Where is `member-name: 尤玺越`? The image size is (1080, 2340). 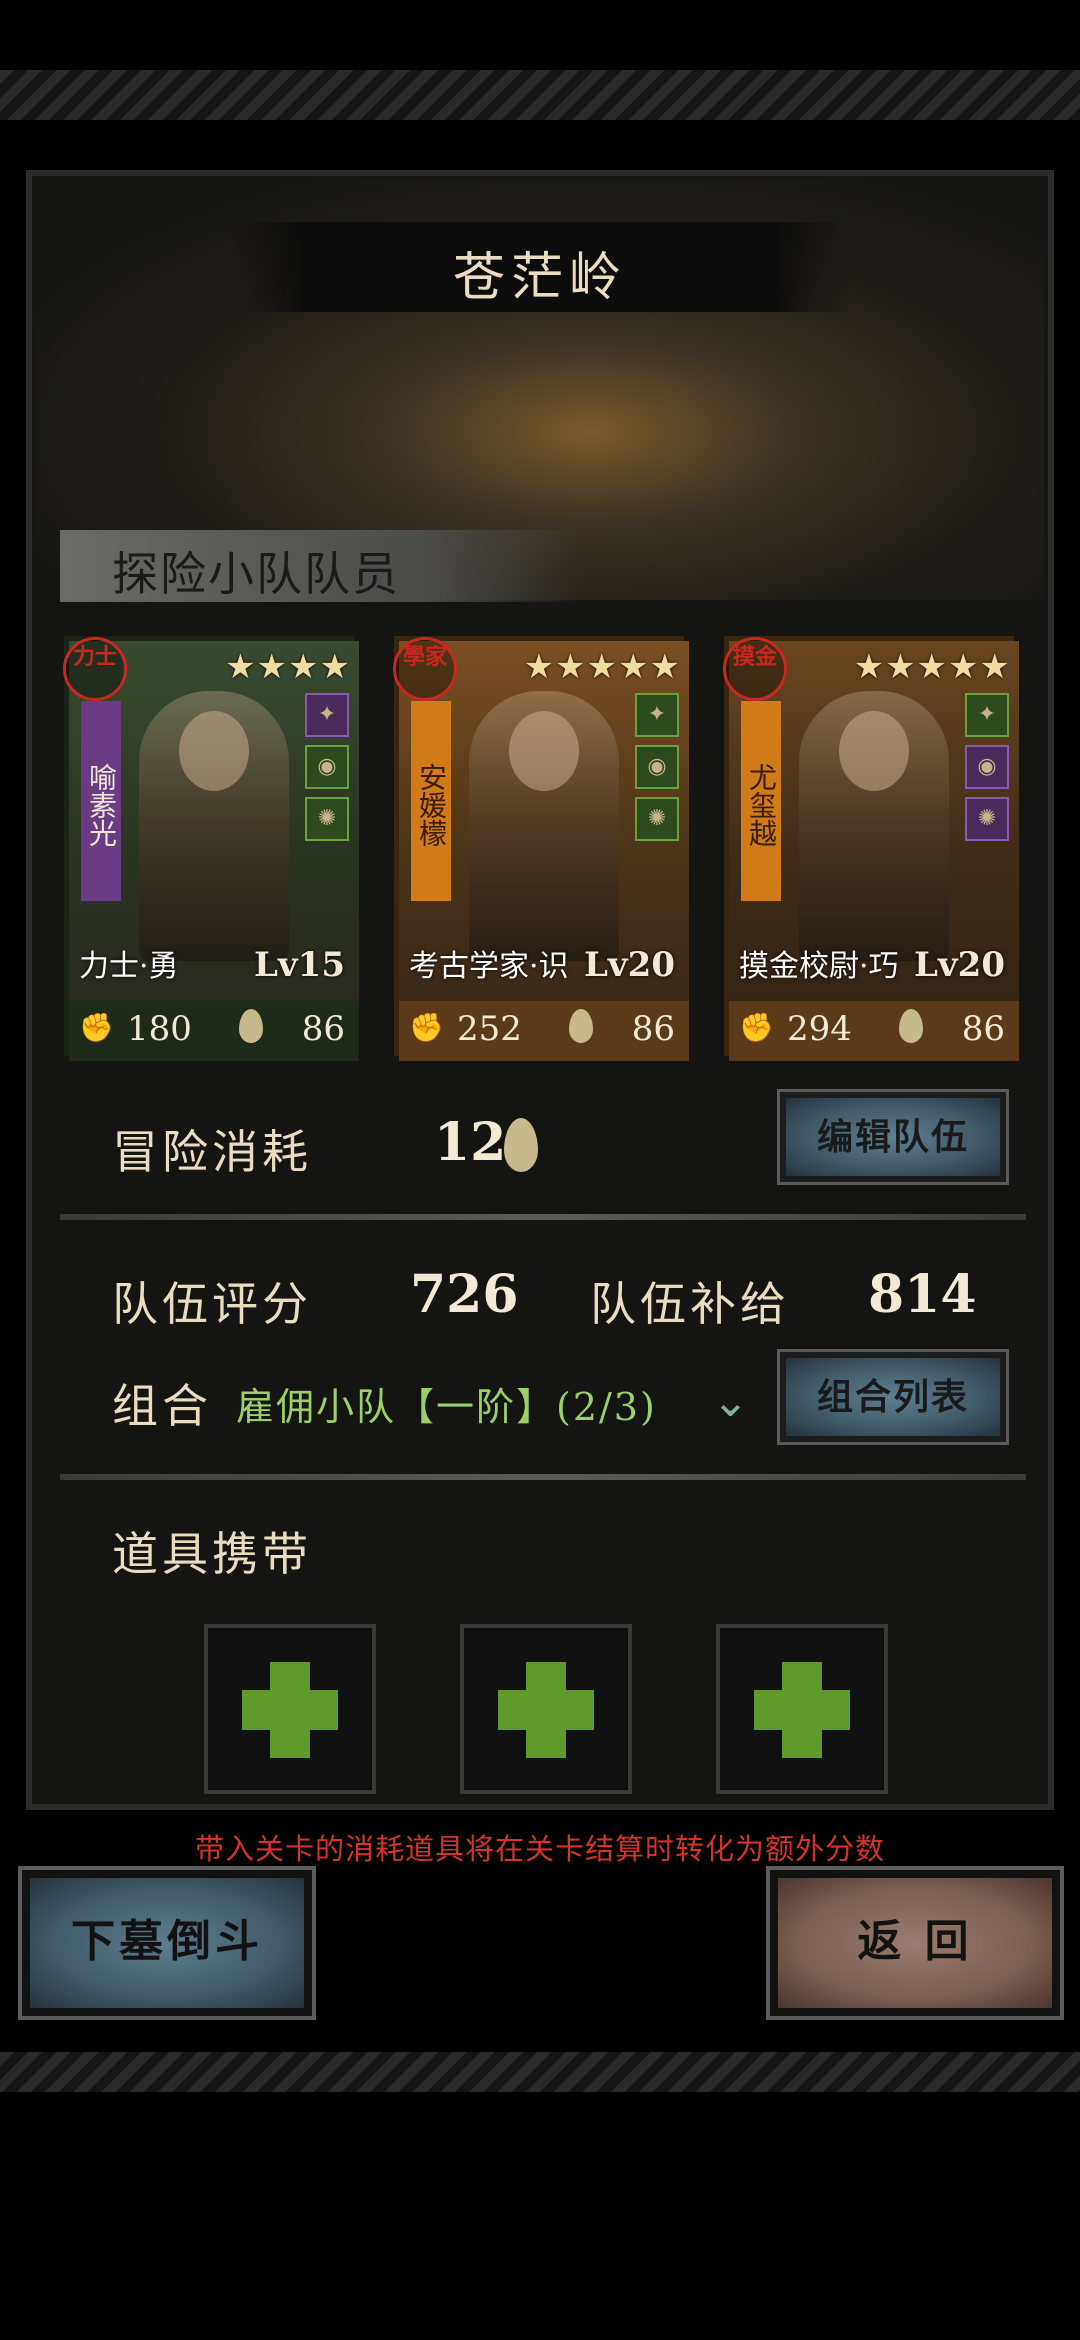 member-name: 尤玺越 is located at coordinates (761, 801).